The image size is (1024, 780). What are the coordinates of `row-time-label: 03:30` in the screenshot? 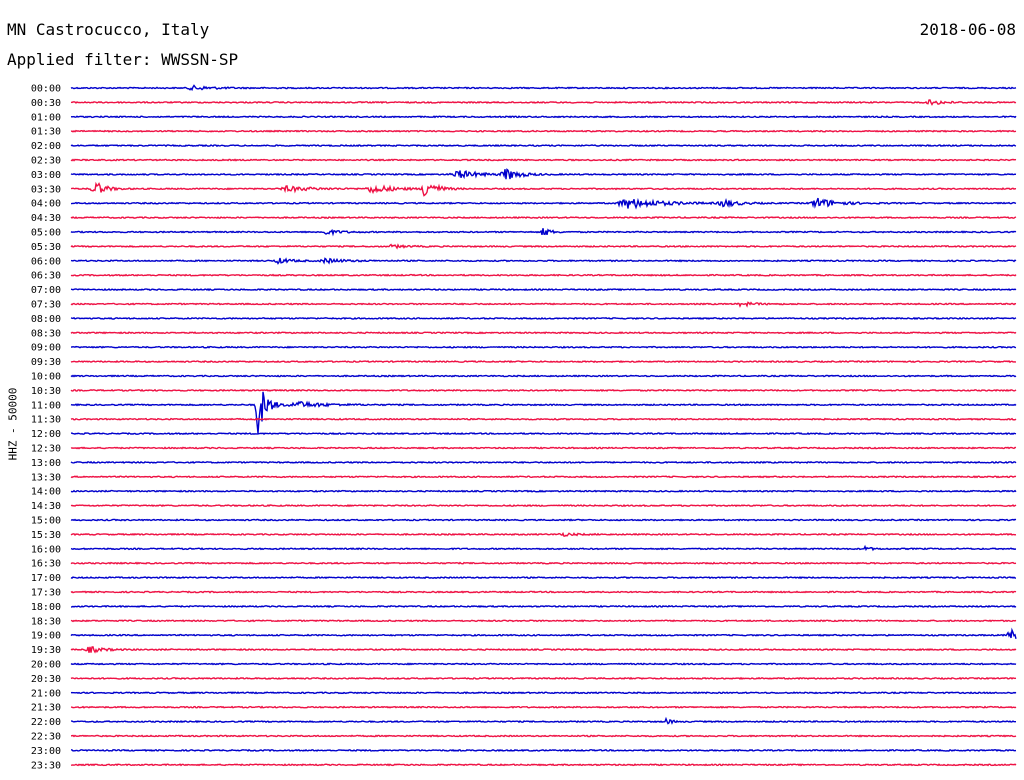 It's located at (46, 189).